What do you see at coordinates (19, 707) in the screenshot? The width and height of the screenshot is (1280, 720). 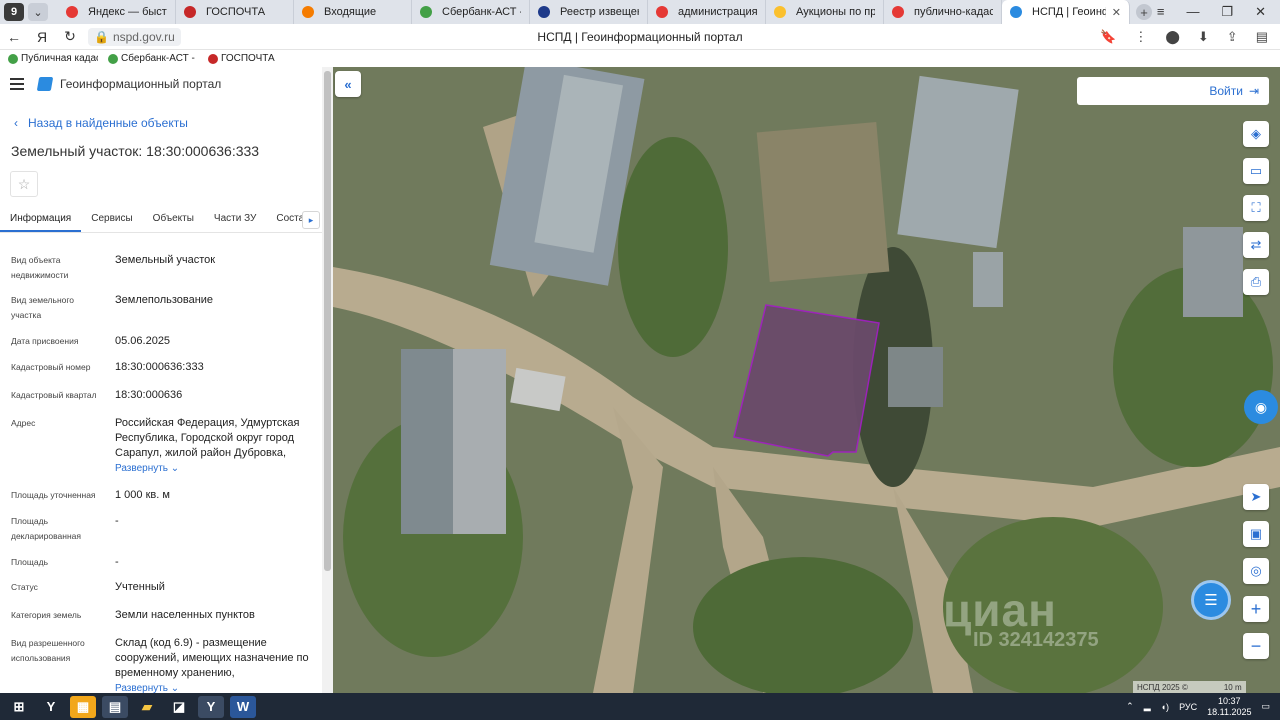 I see `windows-start-icon: ⊞` at bounding box center [19, 707].